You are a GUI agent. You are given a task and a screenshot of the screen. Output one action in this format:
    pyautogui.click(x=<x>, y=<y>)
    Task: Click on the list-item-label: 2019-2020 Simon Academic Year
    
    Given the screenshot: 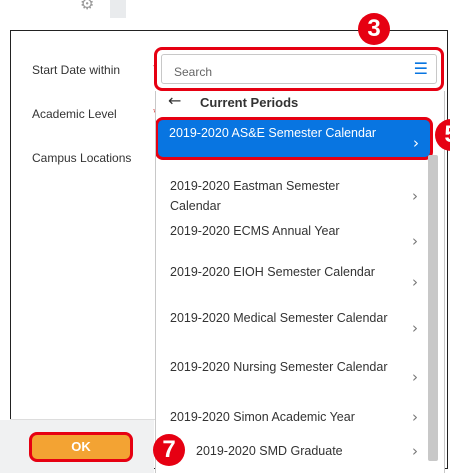 What is the action you would take?
    pyautogui.click(x=262, y=417)
    